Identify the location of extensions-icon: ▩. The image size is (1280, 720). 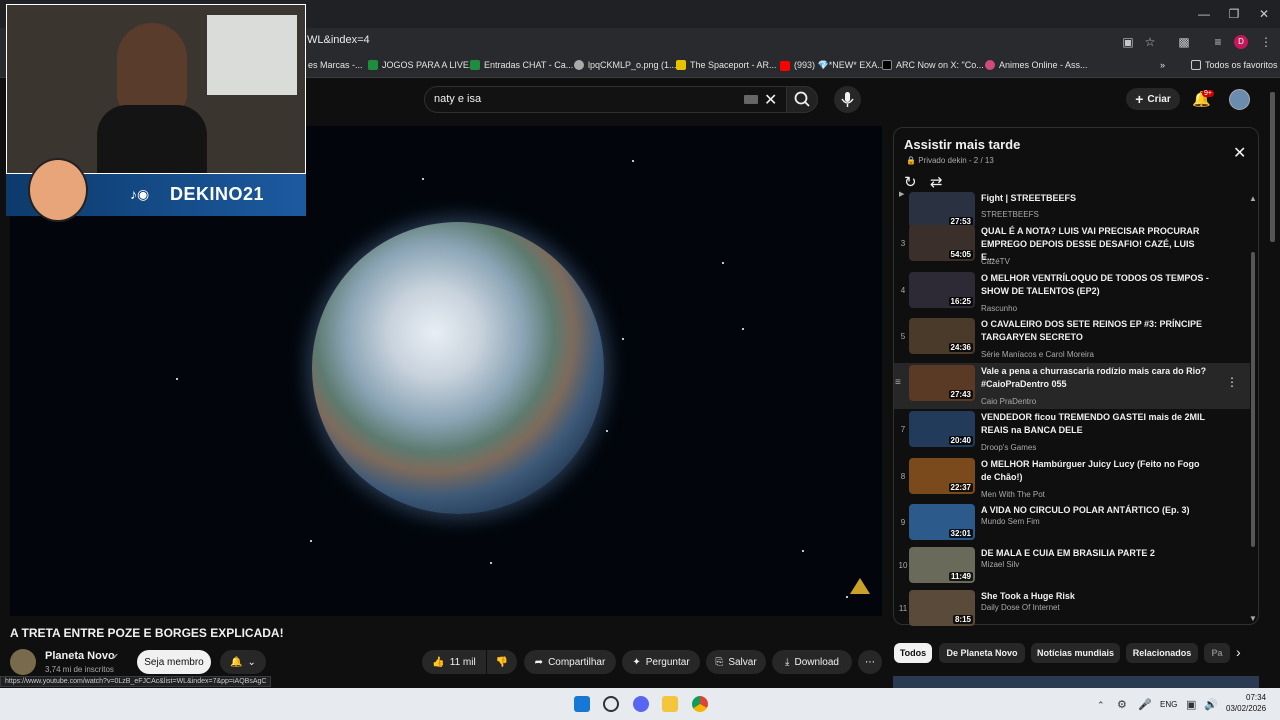
(1184, 42).